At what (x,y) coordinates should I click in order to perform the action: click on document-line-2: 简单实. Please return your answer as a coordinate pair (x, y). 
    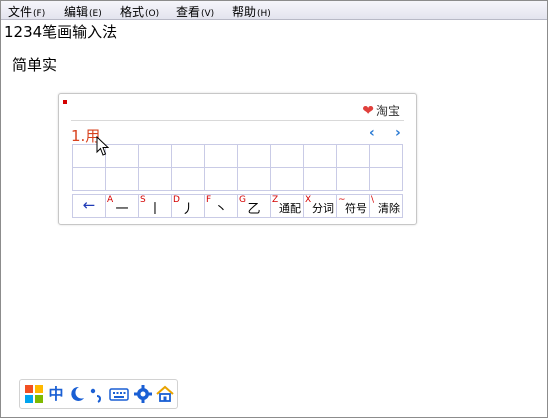
    Looking at the image, I should click on (34, 64).